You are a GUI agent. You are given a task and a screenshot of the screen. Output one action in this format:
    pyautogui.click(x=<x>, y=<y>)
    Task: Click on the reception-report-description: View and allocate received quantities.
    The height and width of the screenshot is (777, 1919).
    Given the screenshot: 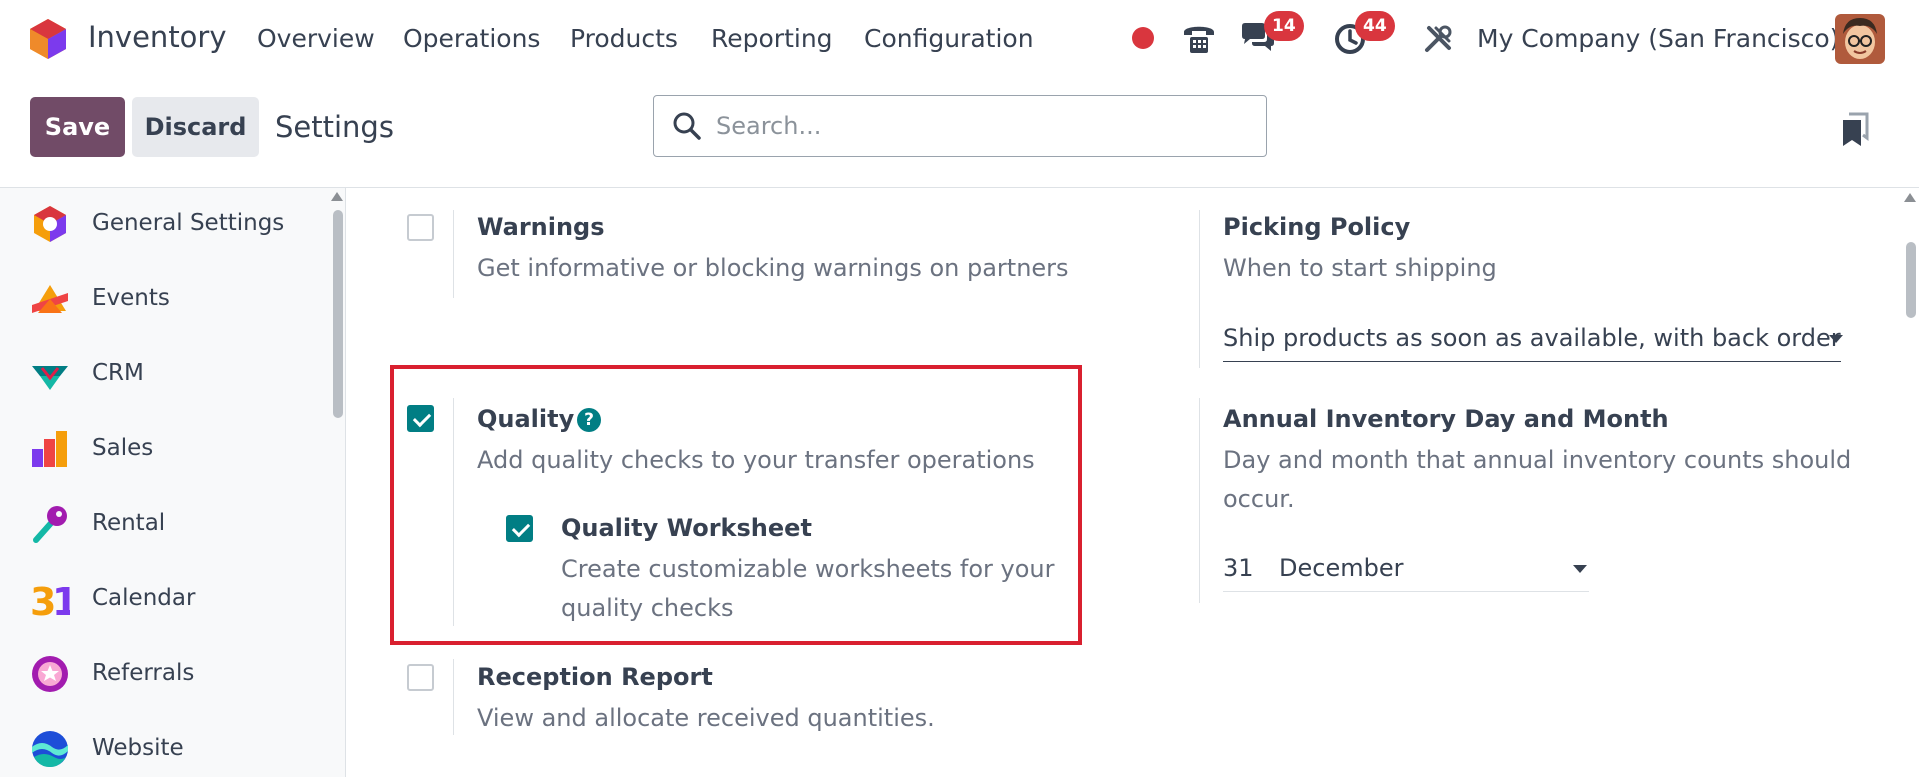 What is the action you would take?
    pyautogui.click(x=706, y=718)
    